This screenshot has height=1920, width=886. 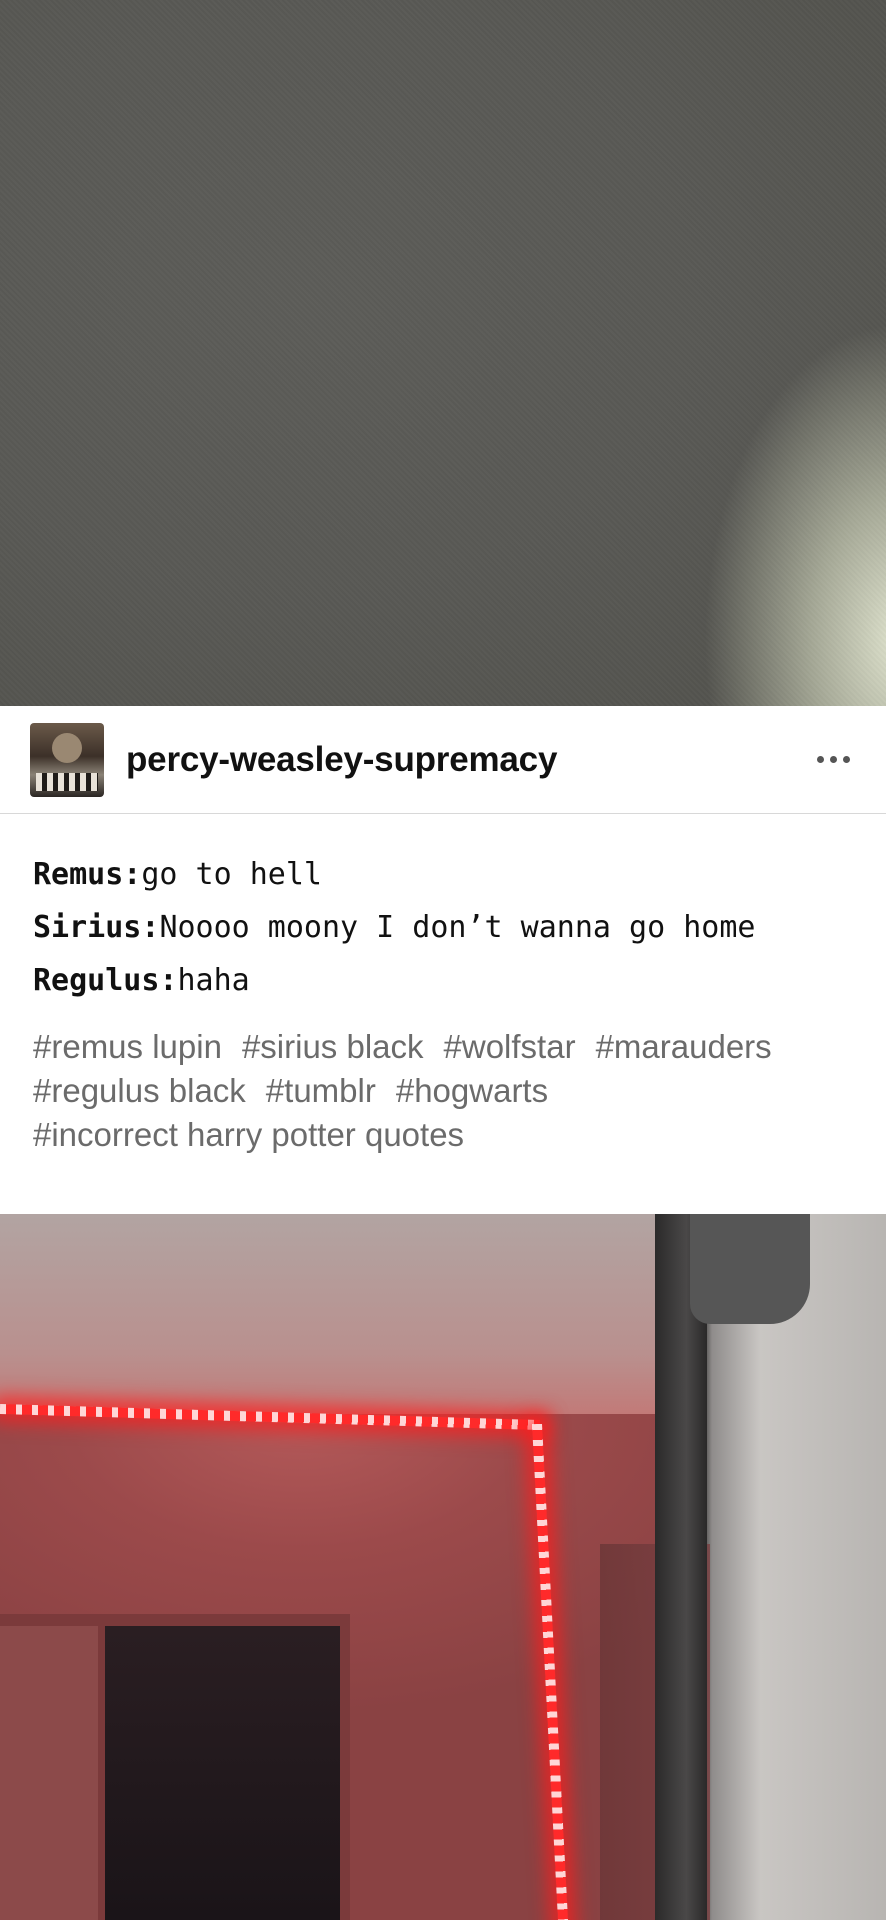 I want to click on tag-link: #wolfstar, so click(x=510, y=1047).